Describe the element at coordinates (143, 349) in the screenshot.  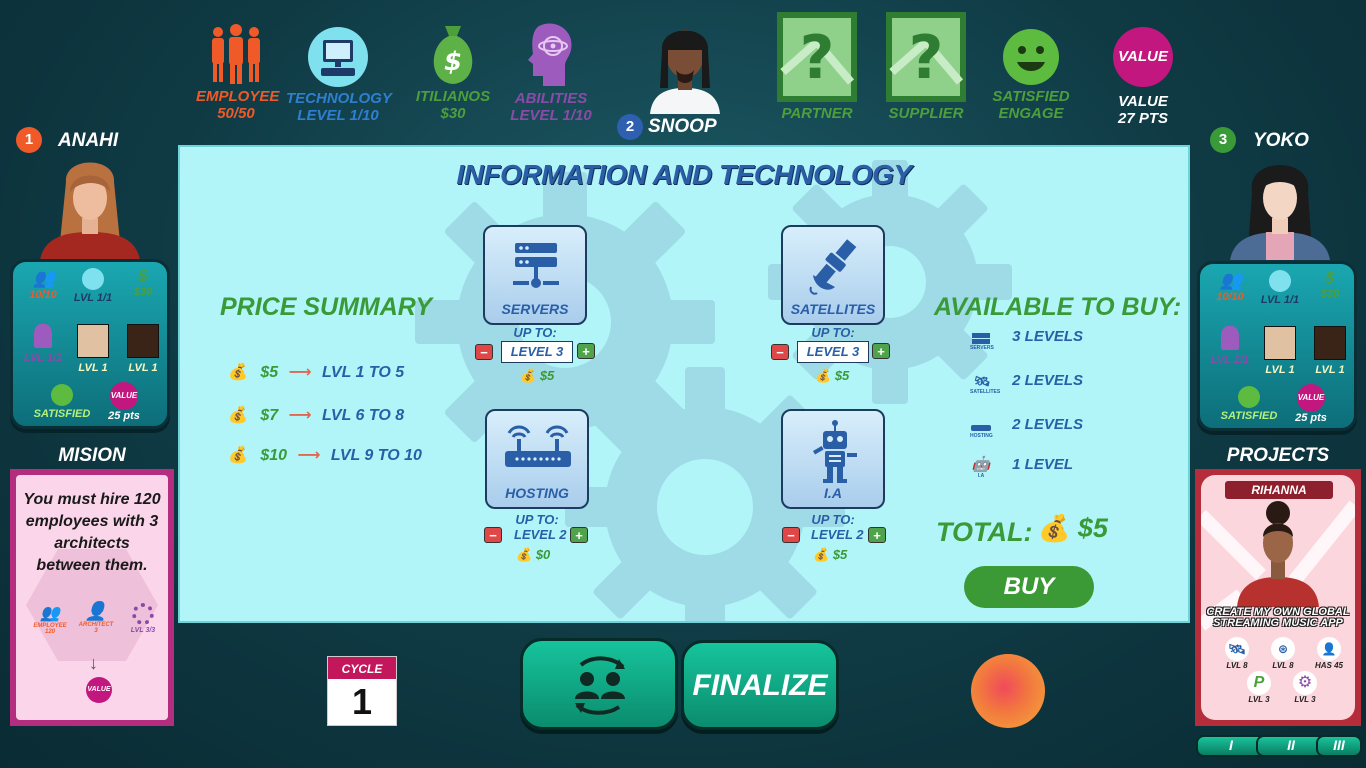
I see `left-supplier: LVL 1` at that location.